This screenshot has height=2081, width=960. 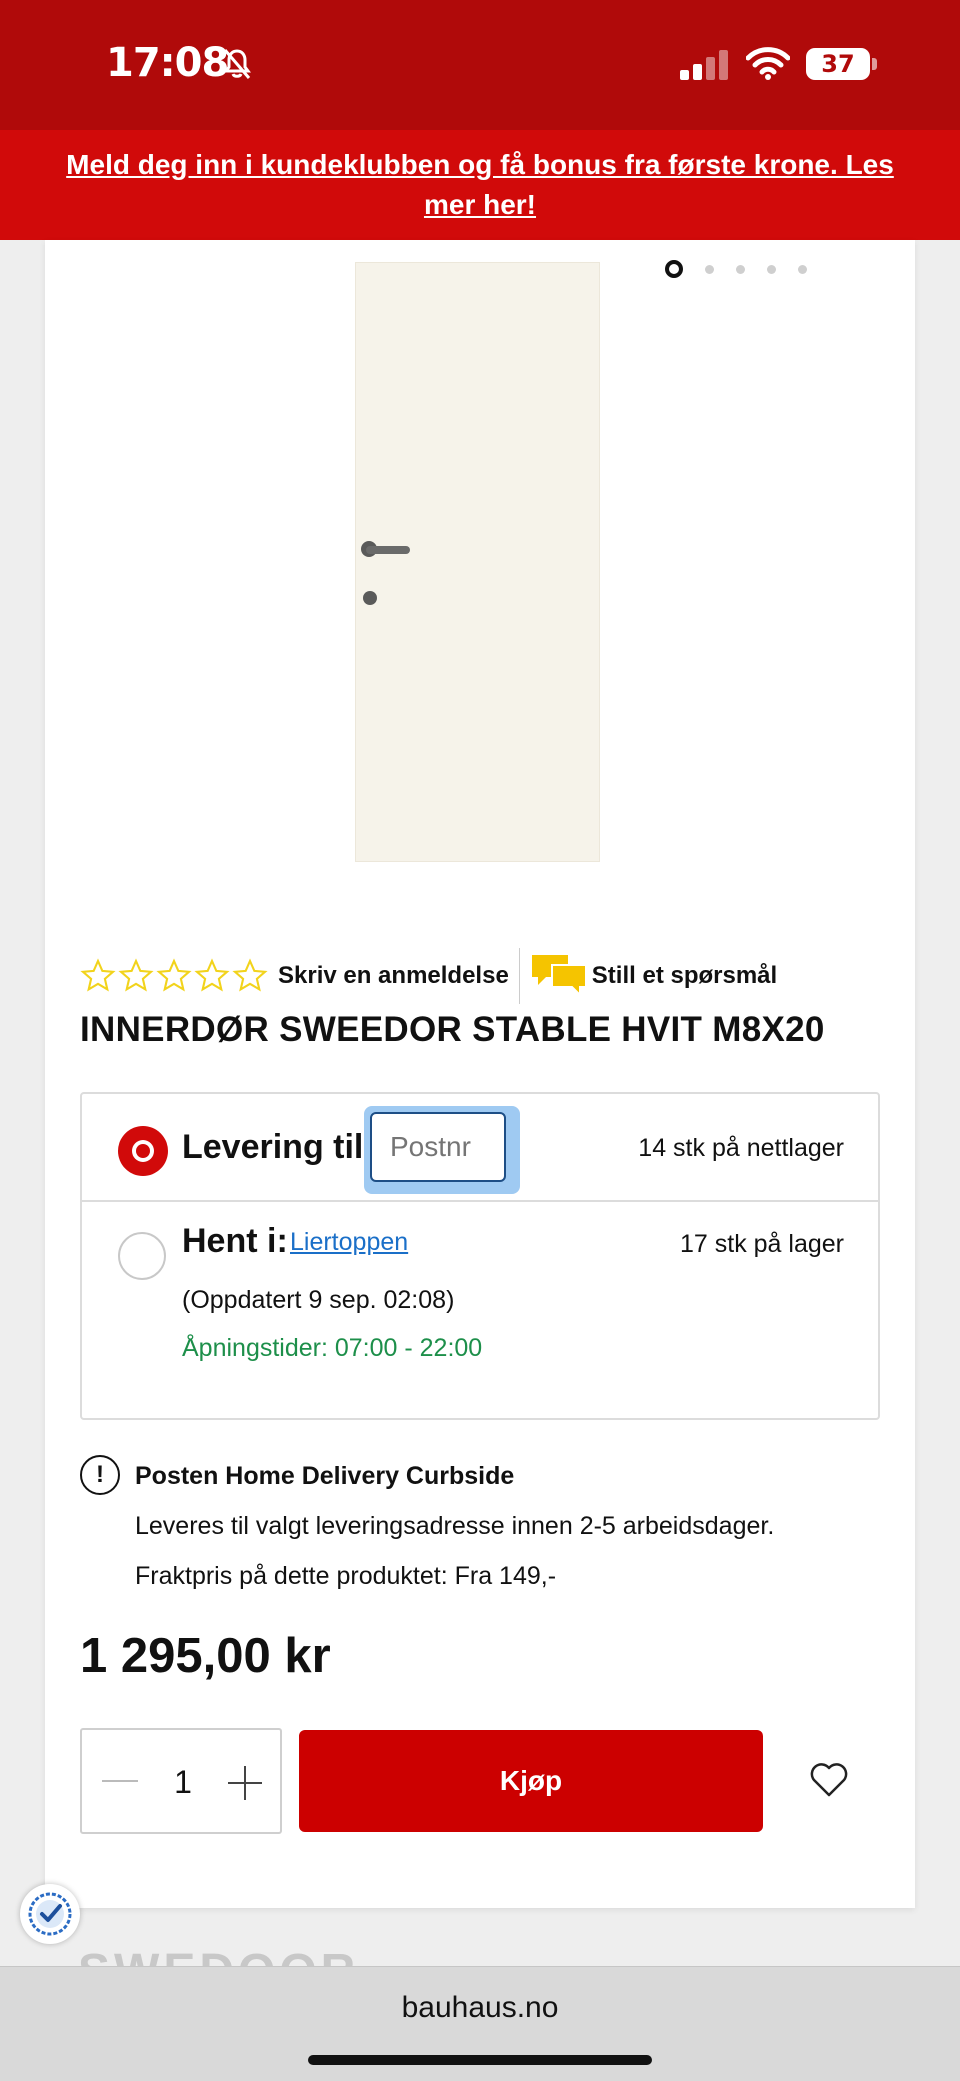 I want to click on online-stock-text: 14 stk på nettlager, so click(x=741, y=1148).